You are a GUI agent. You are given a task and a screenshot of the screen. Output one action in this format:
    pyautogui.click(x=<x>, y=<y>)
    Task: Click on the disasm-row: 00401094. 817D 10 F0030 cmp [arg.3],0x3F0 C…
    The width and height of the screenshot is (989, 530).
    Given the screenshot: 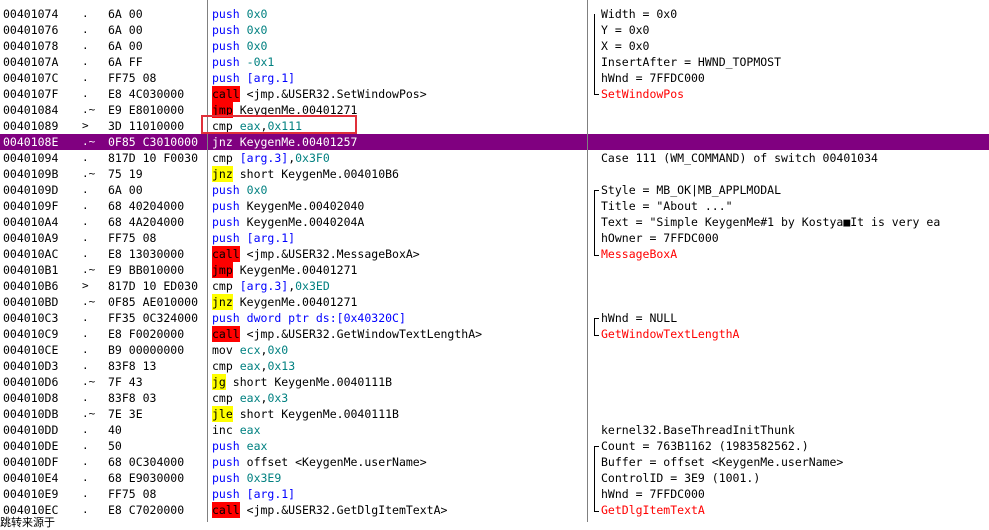 What is the action you would take?
    pyautogui.click(x=494, y=158)
    